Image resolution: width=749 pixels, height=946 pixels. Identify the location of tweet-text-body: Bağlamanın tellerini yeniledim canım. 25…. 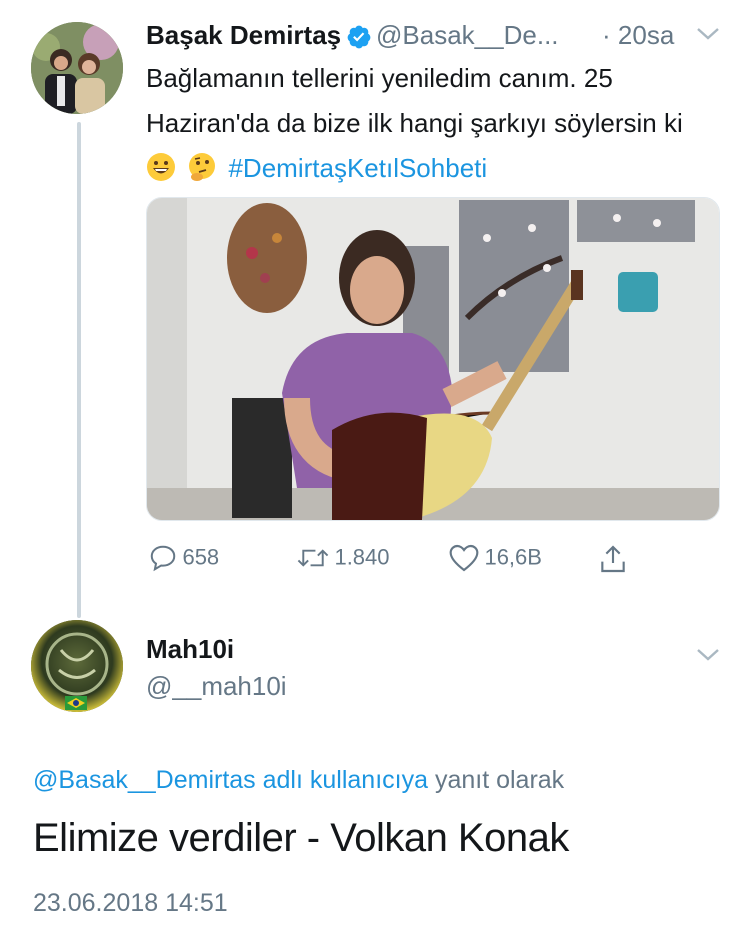
(414, 100).